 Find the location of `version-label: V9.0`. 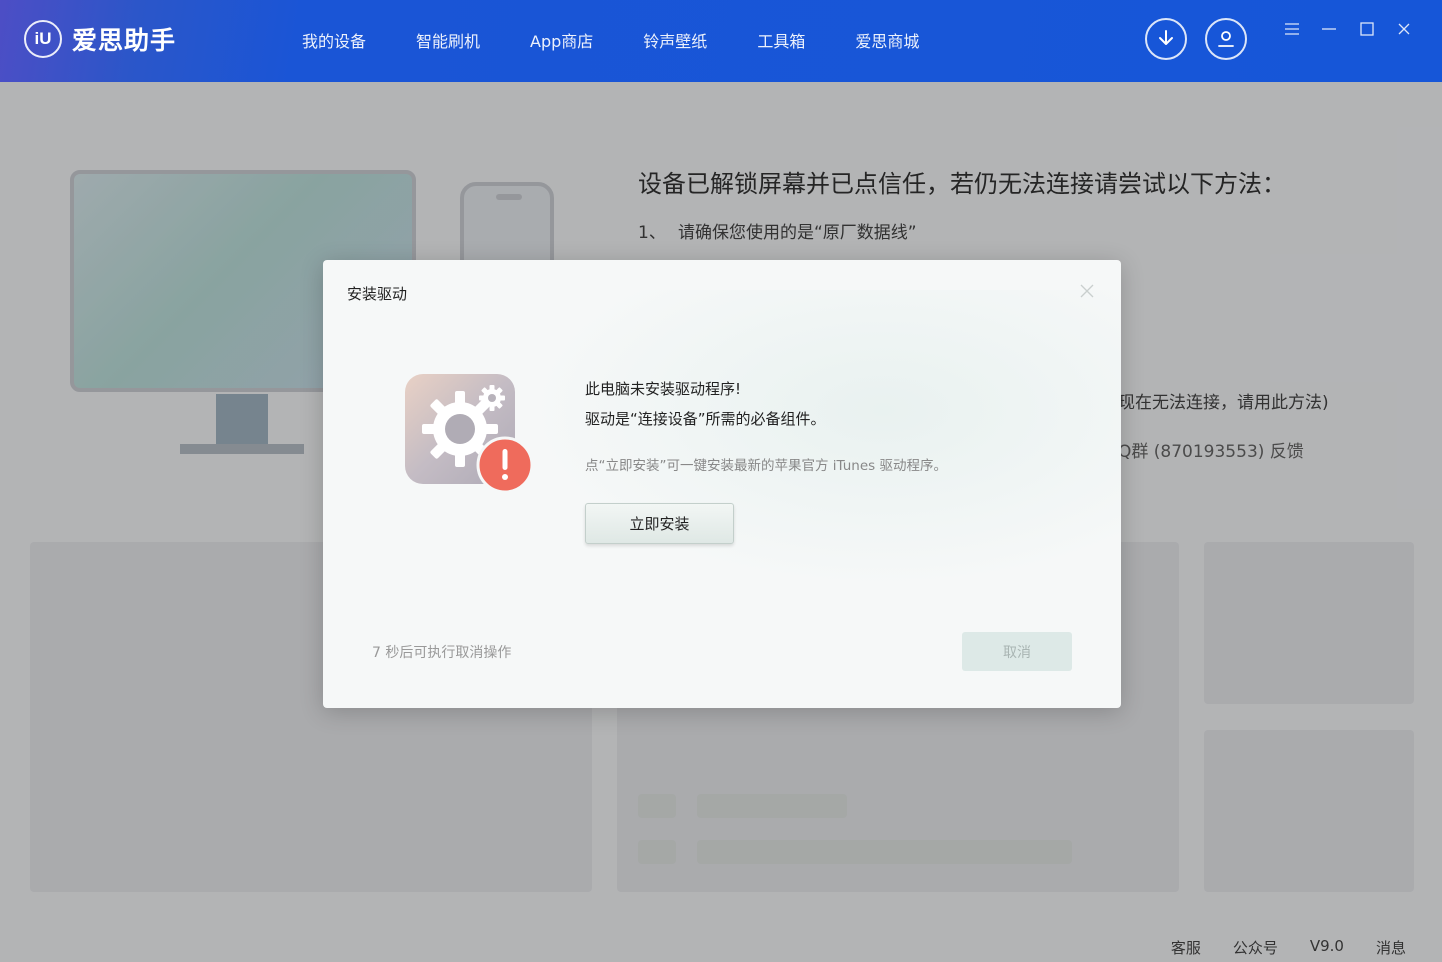

version-label: V9.0 is located at coordinates (1327, 947).